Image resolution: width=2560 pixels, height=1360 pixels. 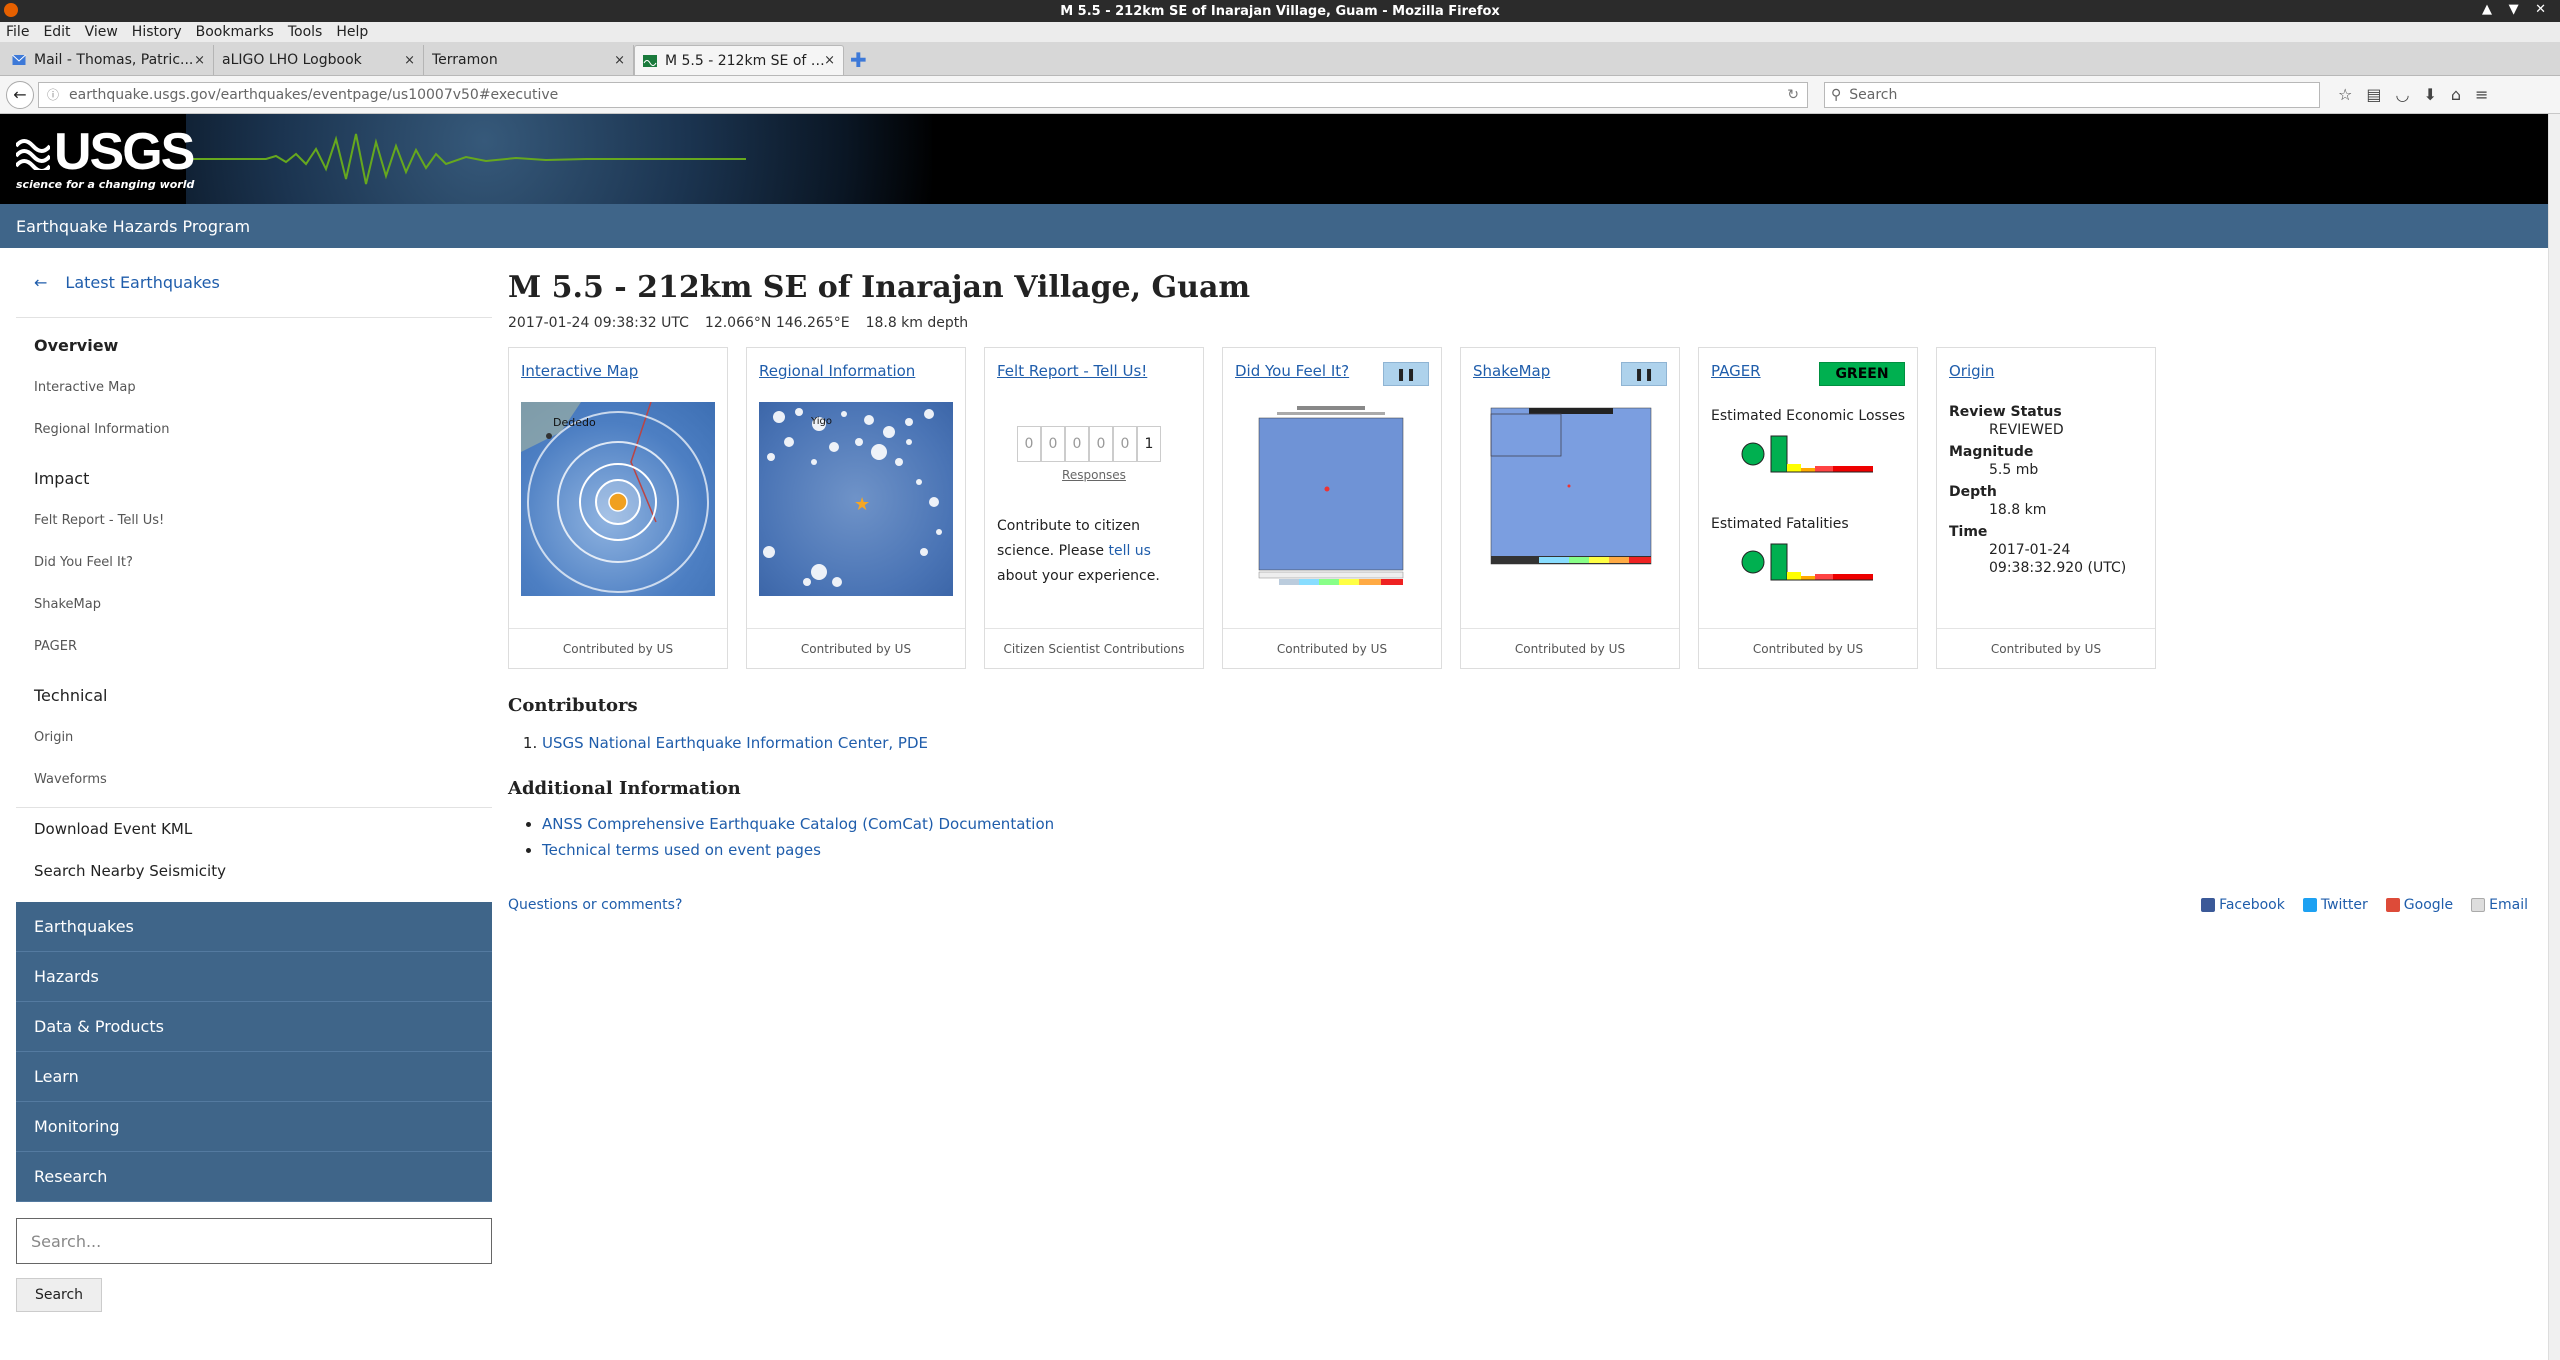 What do you see at coordinates (1793, 95) in the screenshot?
I see `reload-icon: ↻` at bounding box center [1793, 95].